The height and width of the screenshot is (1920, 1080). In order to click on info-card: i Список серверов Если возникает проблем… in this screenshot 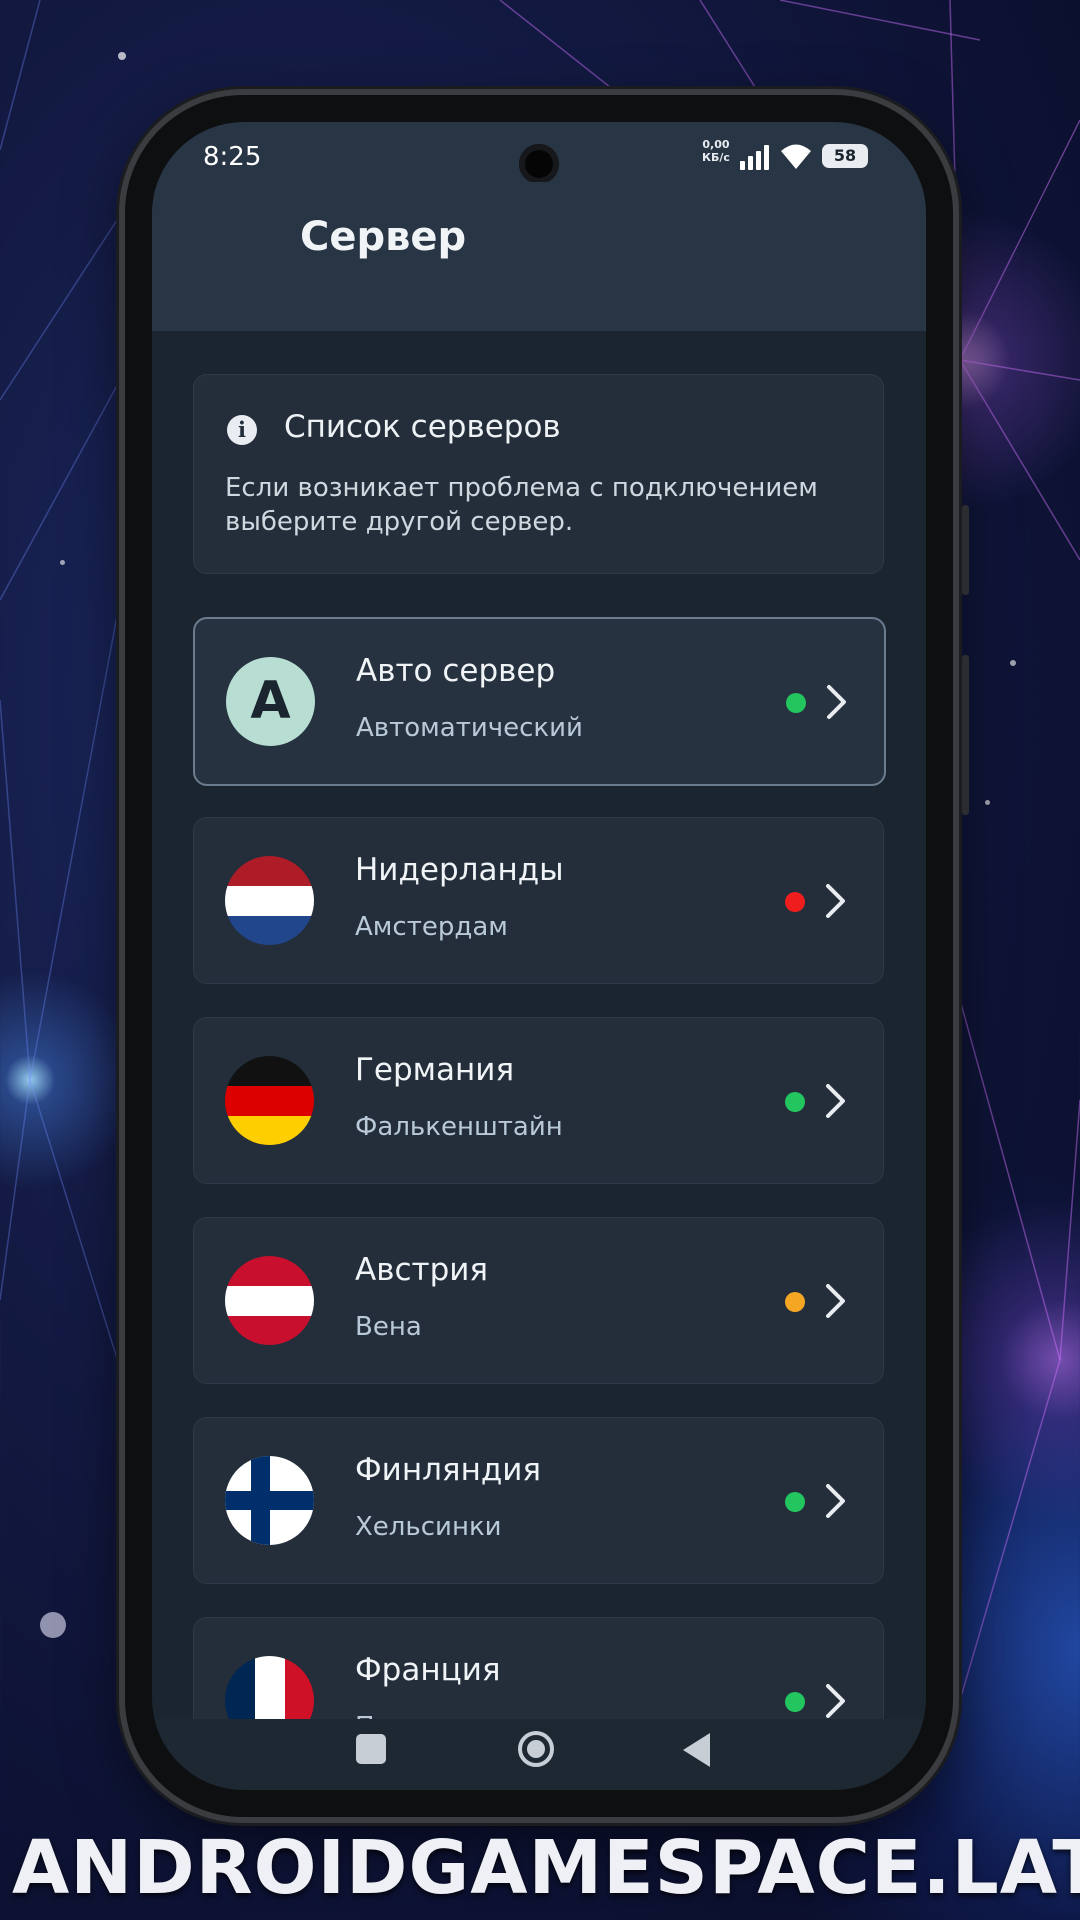, I will do `click(538, 474)`.